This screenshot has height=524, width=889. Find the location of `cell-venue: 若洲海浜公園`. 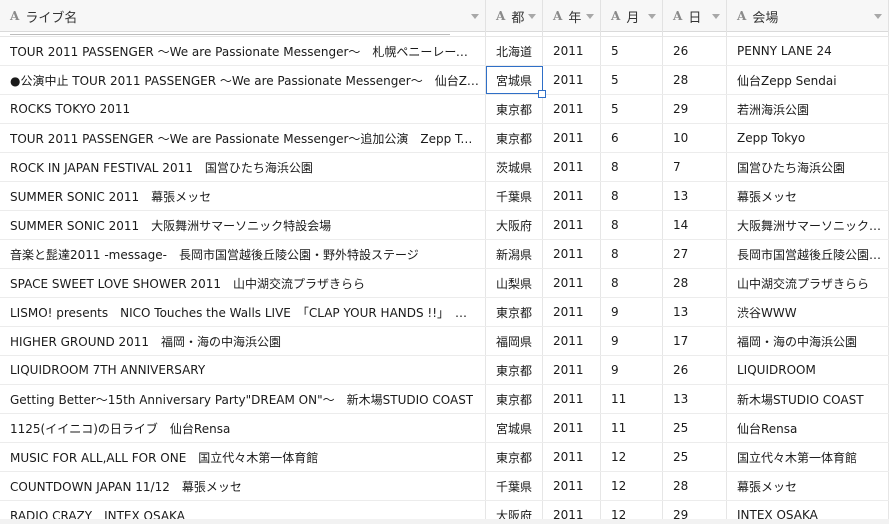

cell-venue: 若洲海浜公園 is located at coordinates (808, 109).